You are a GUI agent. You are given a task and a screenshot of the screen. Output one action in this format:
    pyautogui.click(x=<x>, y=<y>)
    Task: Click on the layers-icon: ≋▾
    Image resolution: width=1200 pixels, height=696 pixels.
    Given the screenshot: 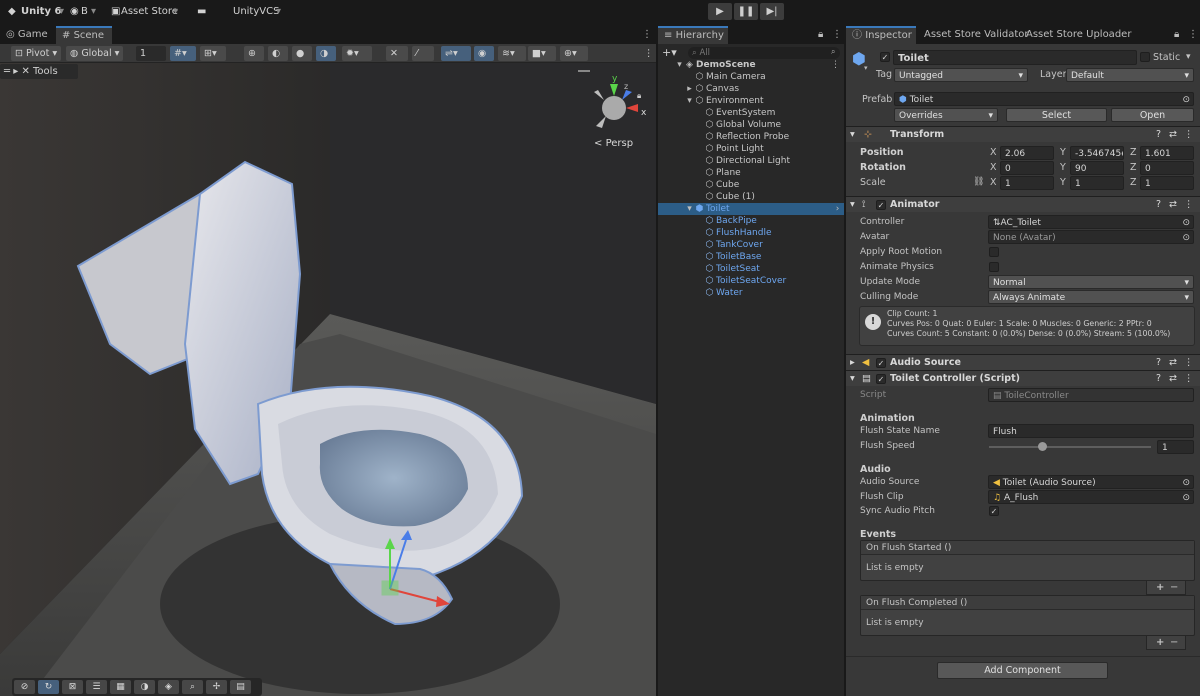 What is the action you would take?
    pyautogui.click(x=512, y=53)
    